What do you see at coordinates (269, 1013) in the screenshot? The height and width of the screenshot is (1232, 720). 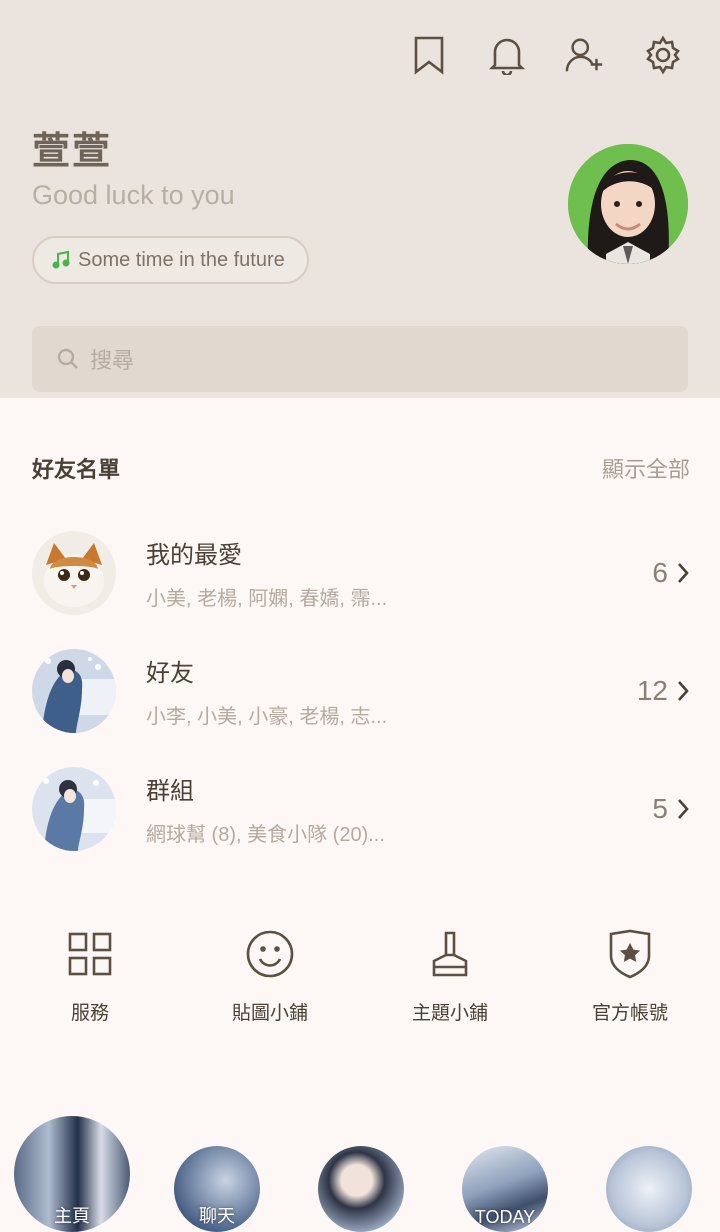 I see `shortcut-label: 貼圖小鋪` at bounding box center [269, 1013].